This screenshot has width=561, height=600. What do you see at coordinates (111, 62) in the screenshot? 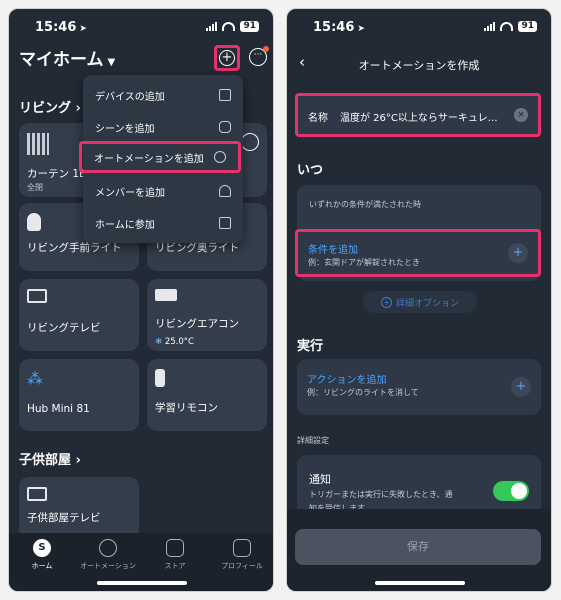
I see `caret-down-icon: ▼` at bounding box center [111, 62].